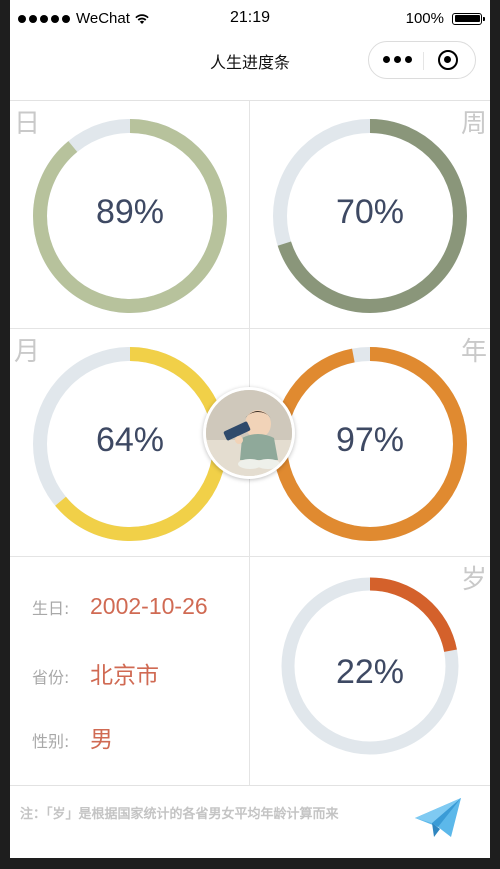 This screenshot has width=500, height=869. What do you see at coordinates (424, 18) in the screenshot?
I see `battery-percent: 100%` at bounding box center [424, 18].